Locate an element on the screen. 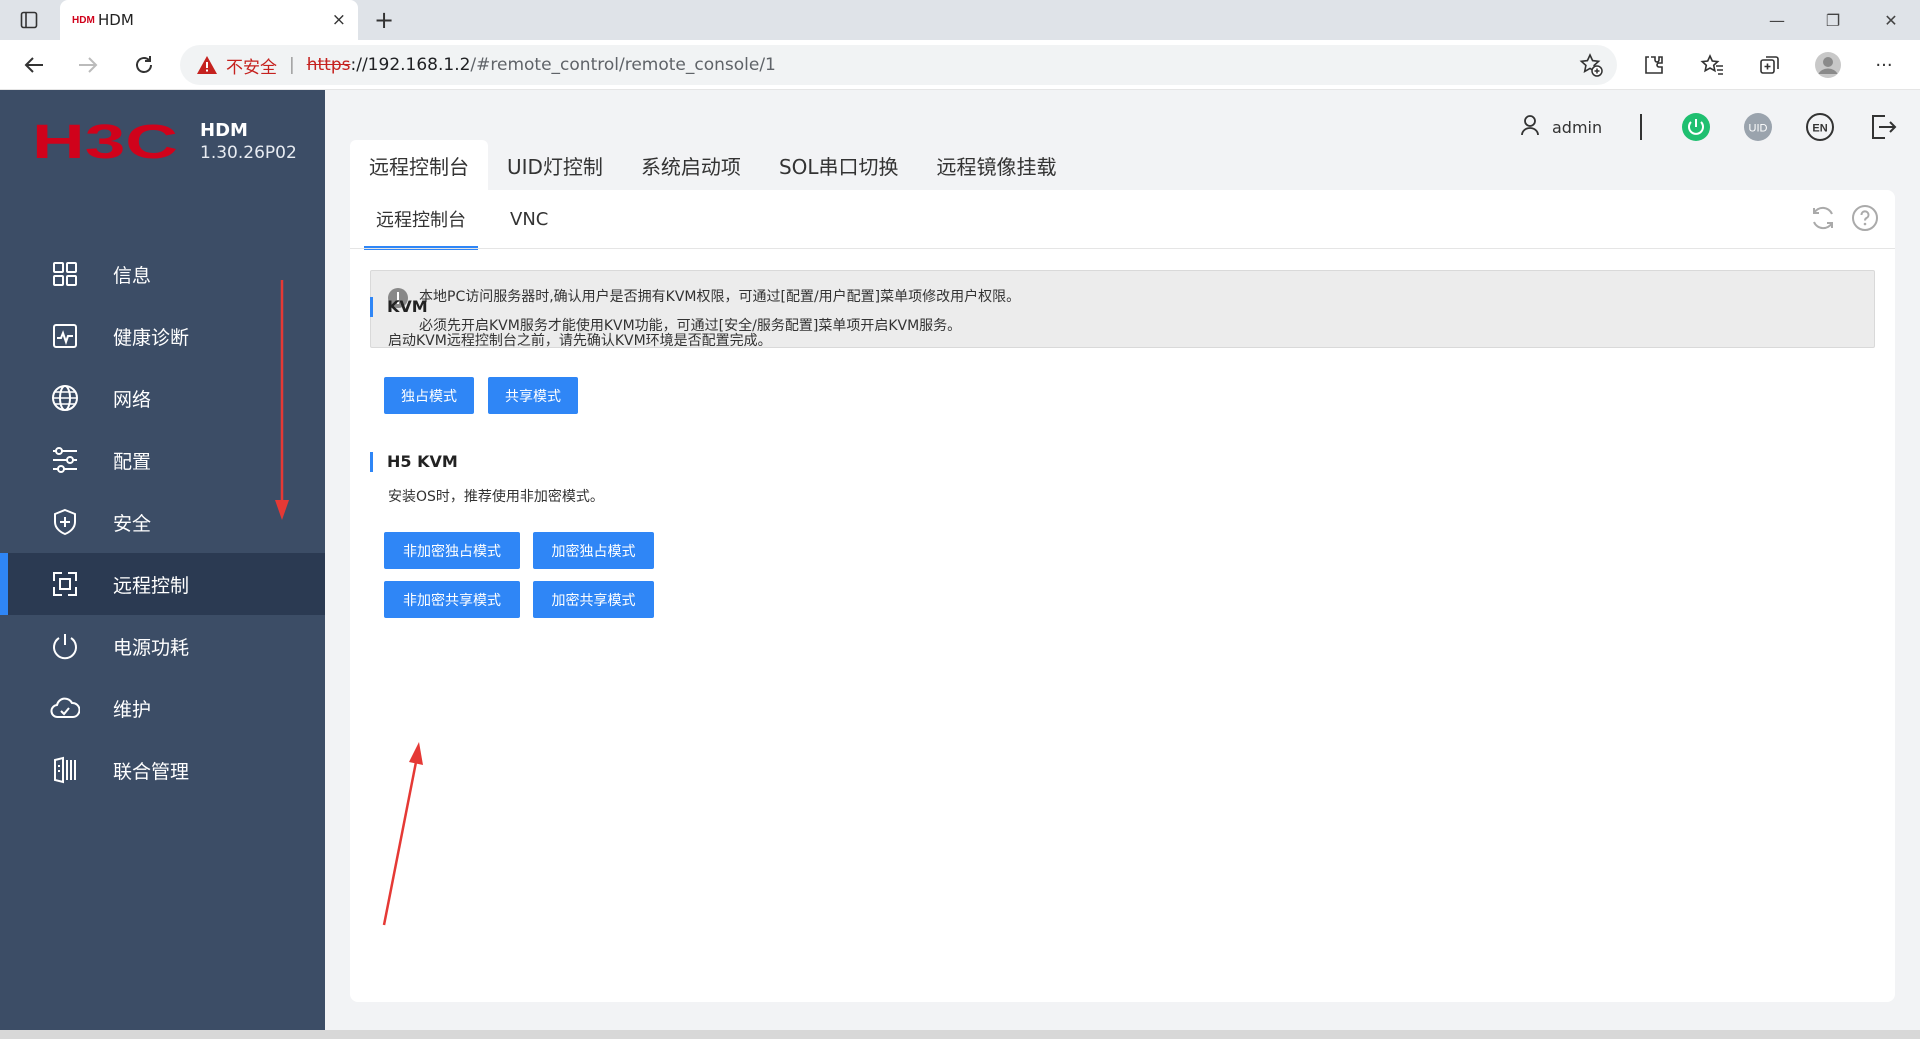 Image resolution: width=1920 pixels, height=1039 pixels. main-tabs: 远程控制台 UID灯控制 系统启动项 SOL串口切换 远程镜像挂载 is located at coordinates (713, 165).